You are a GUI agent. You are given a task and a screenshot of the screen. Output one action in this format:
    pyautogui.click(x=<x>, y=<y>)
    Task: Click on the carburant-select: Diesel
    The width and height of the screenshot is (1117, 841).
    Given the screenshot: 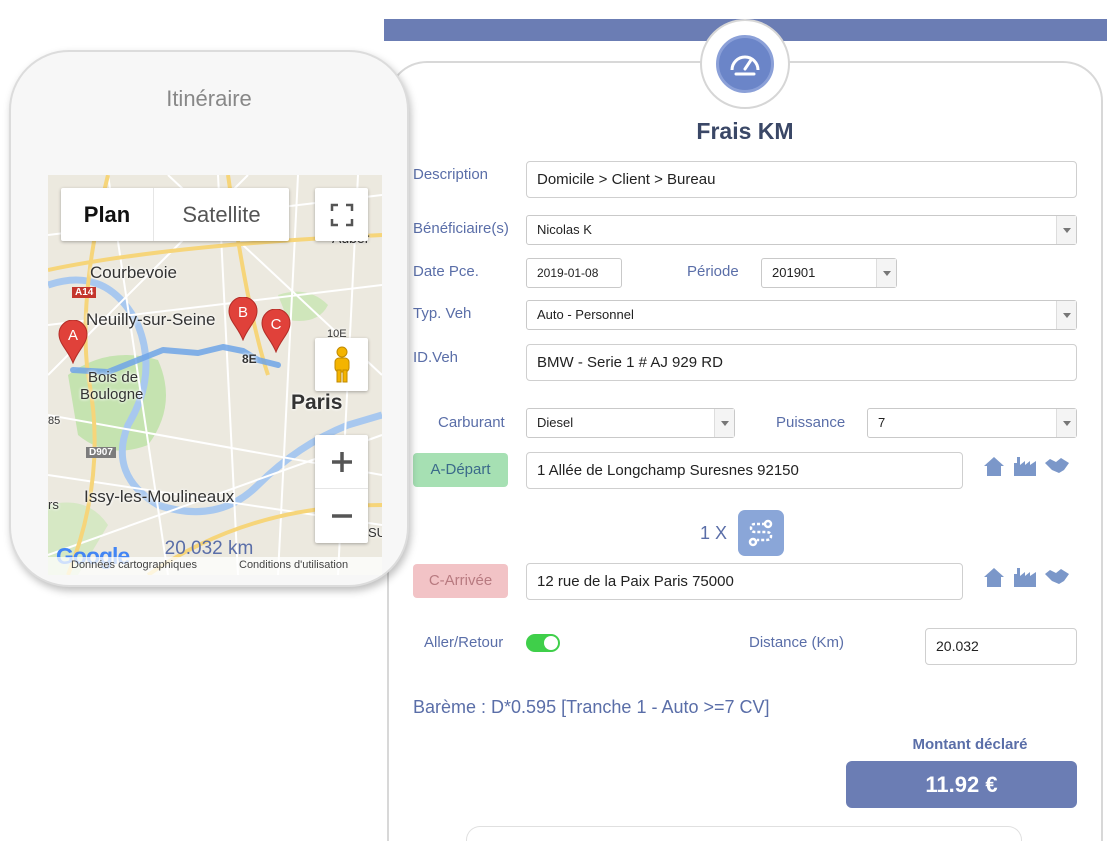 What is the action you would take?
    pyautogui.click(x=630, y=423)
    